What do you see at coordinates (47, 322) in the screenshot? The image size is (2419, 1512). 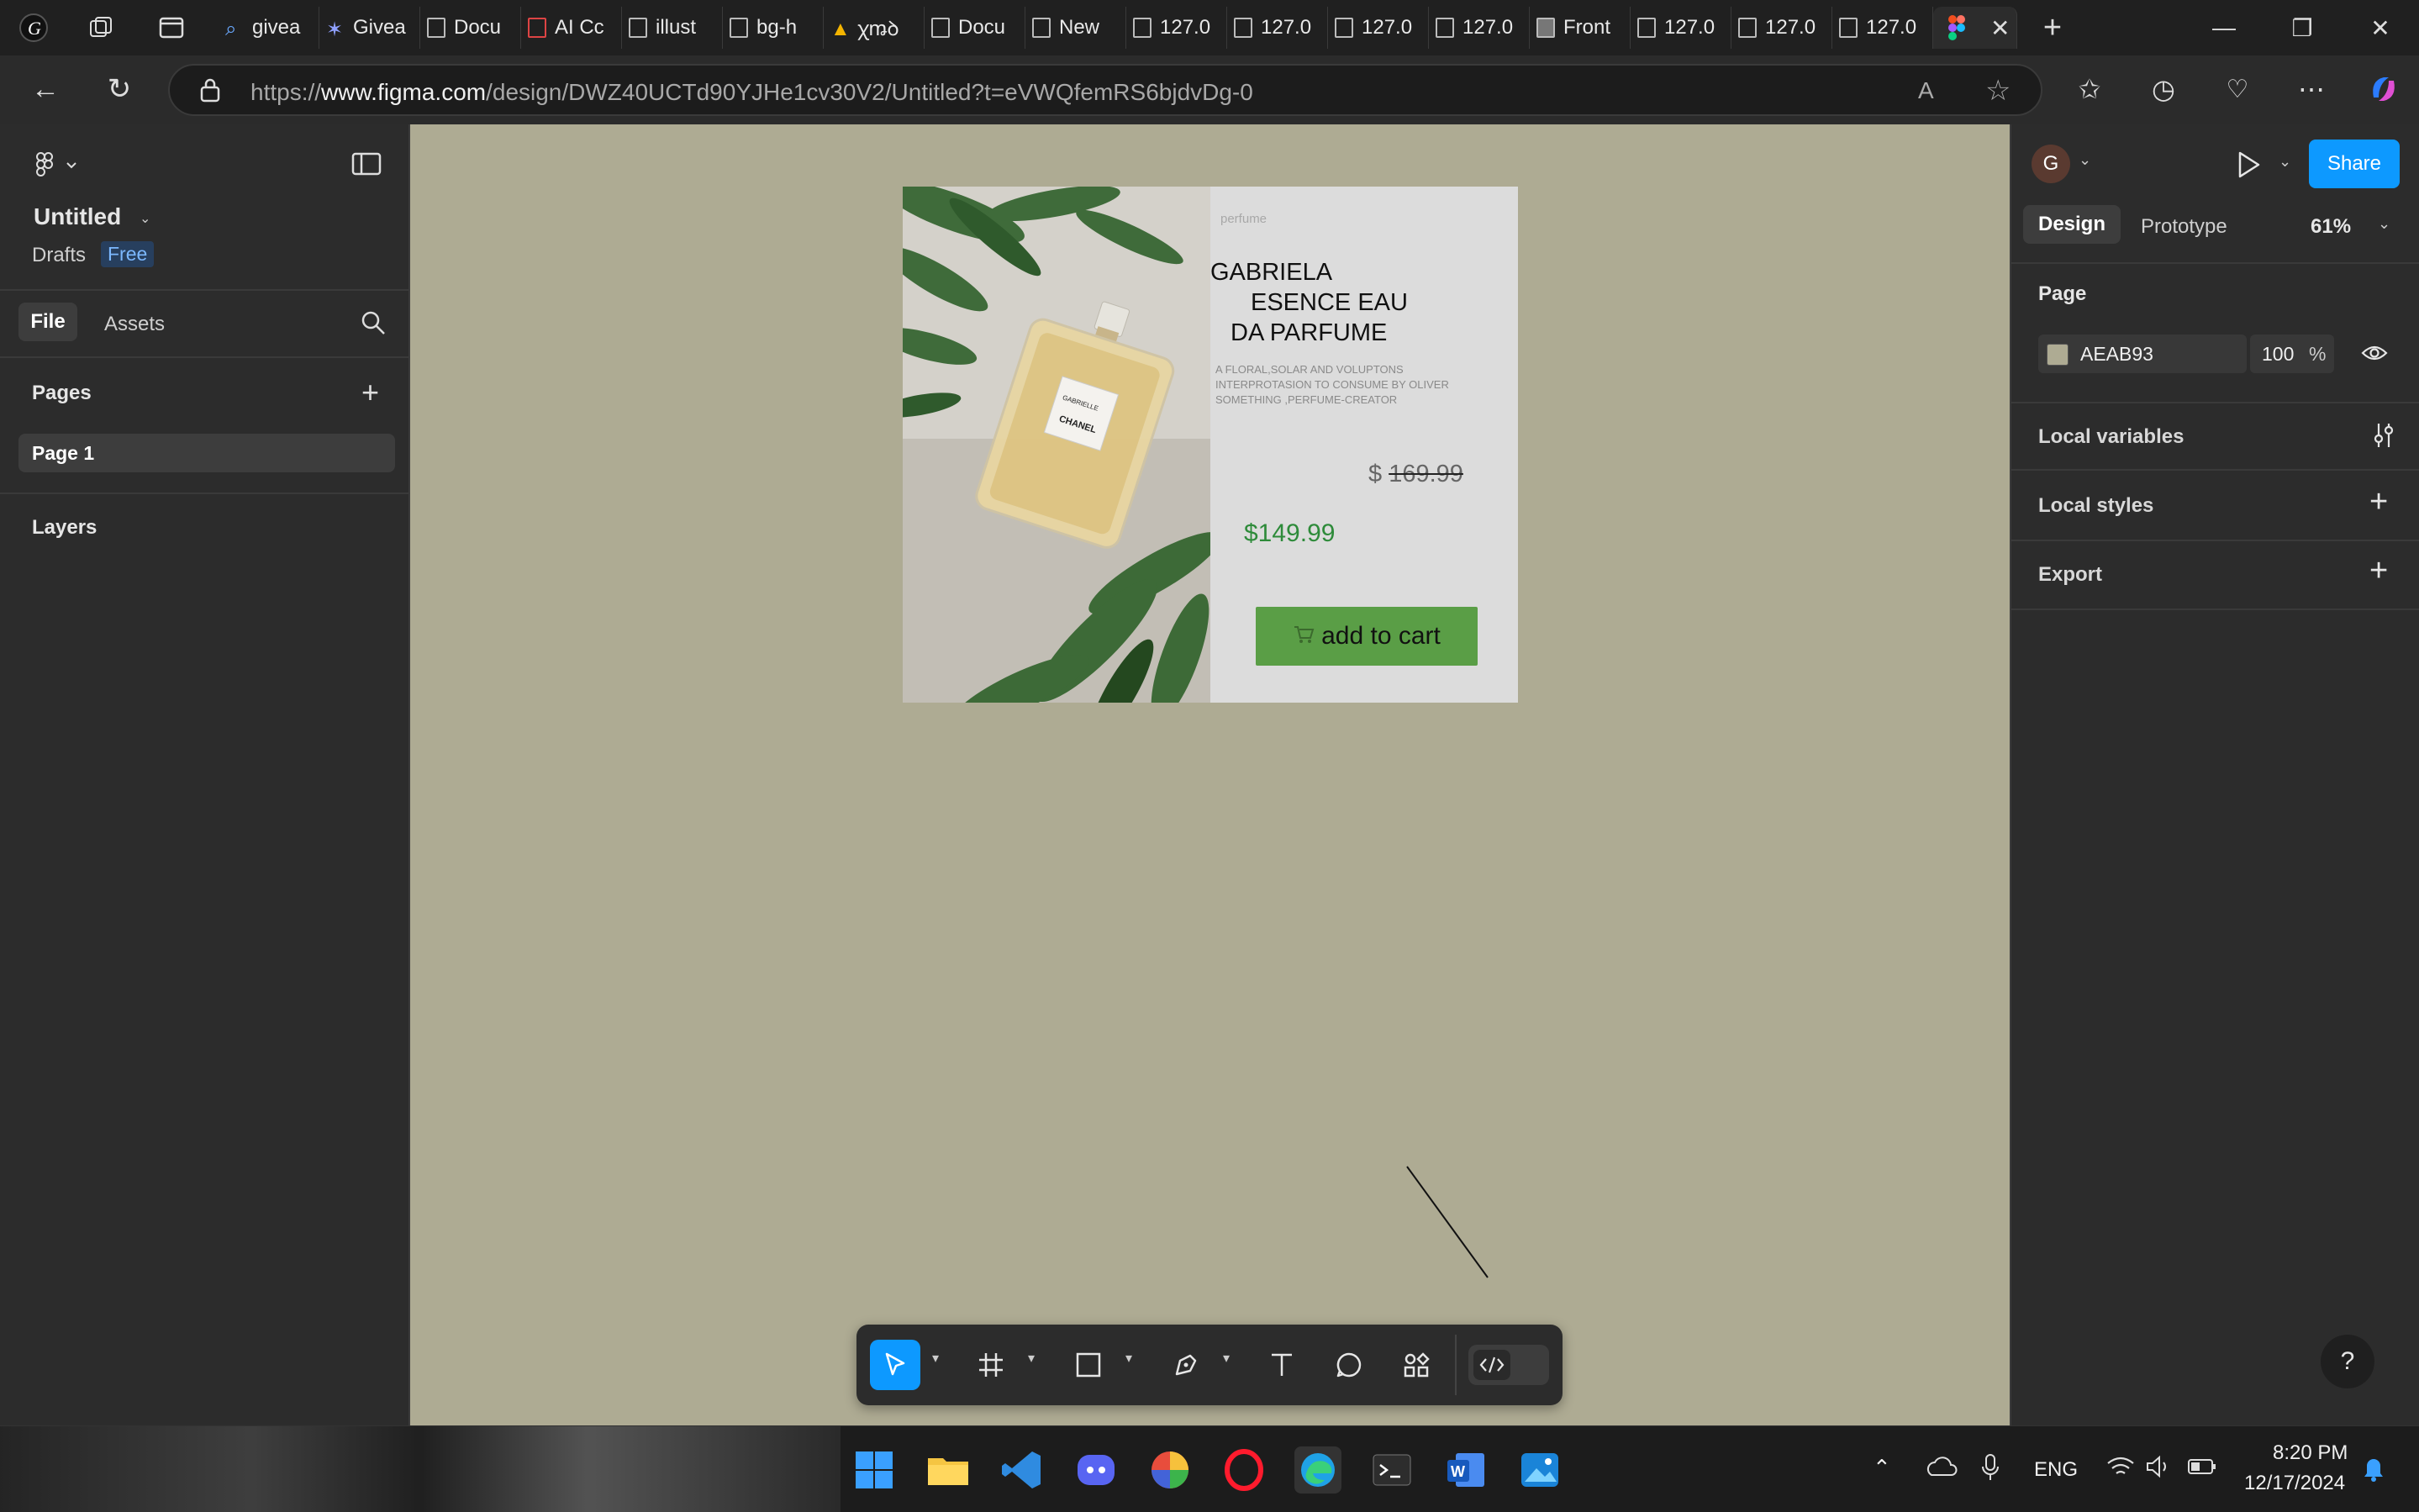 I see `tab-file: File` at bounding box center [47, 322].